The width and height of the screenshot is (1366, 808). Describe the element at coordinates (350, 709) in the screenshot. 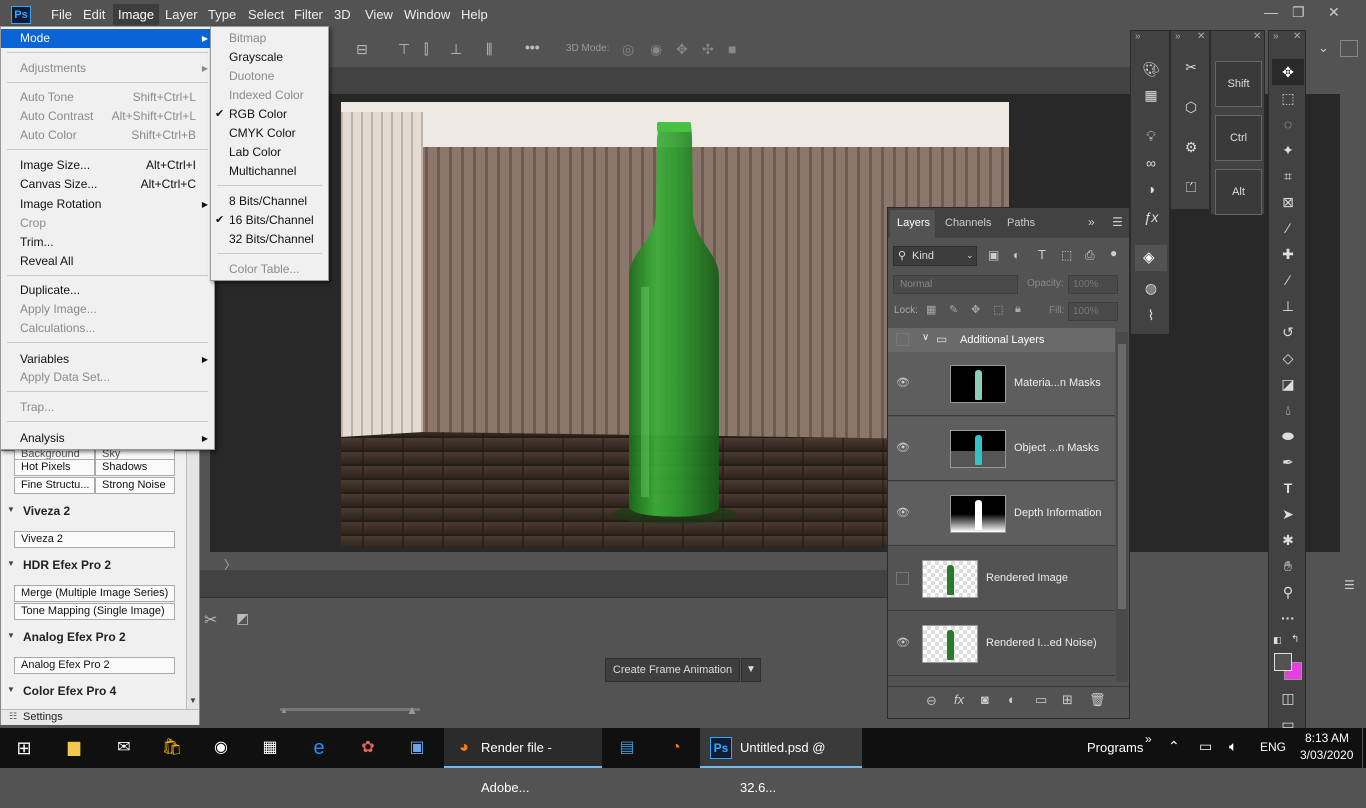

I see `timeline-zoom-slider` at that location.